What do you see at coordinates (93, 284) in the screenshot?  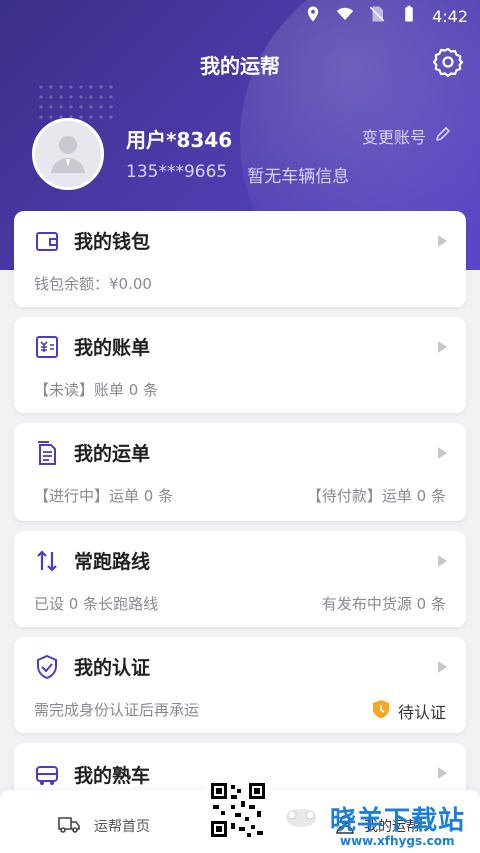 I see `wallet-balance: 钱包余额：¥0.00` at bounding box center [93, 284].